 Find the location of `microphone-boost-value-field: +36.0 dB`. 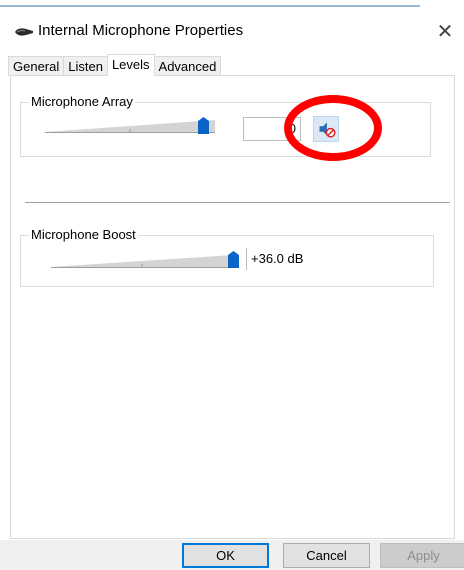

microphone-boost-value-field: +36.0 dB is located at coordinates (276, 259).